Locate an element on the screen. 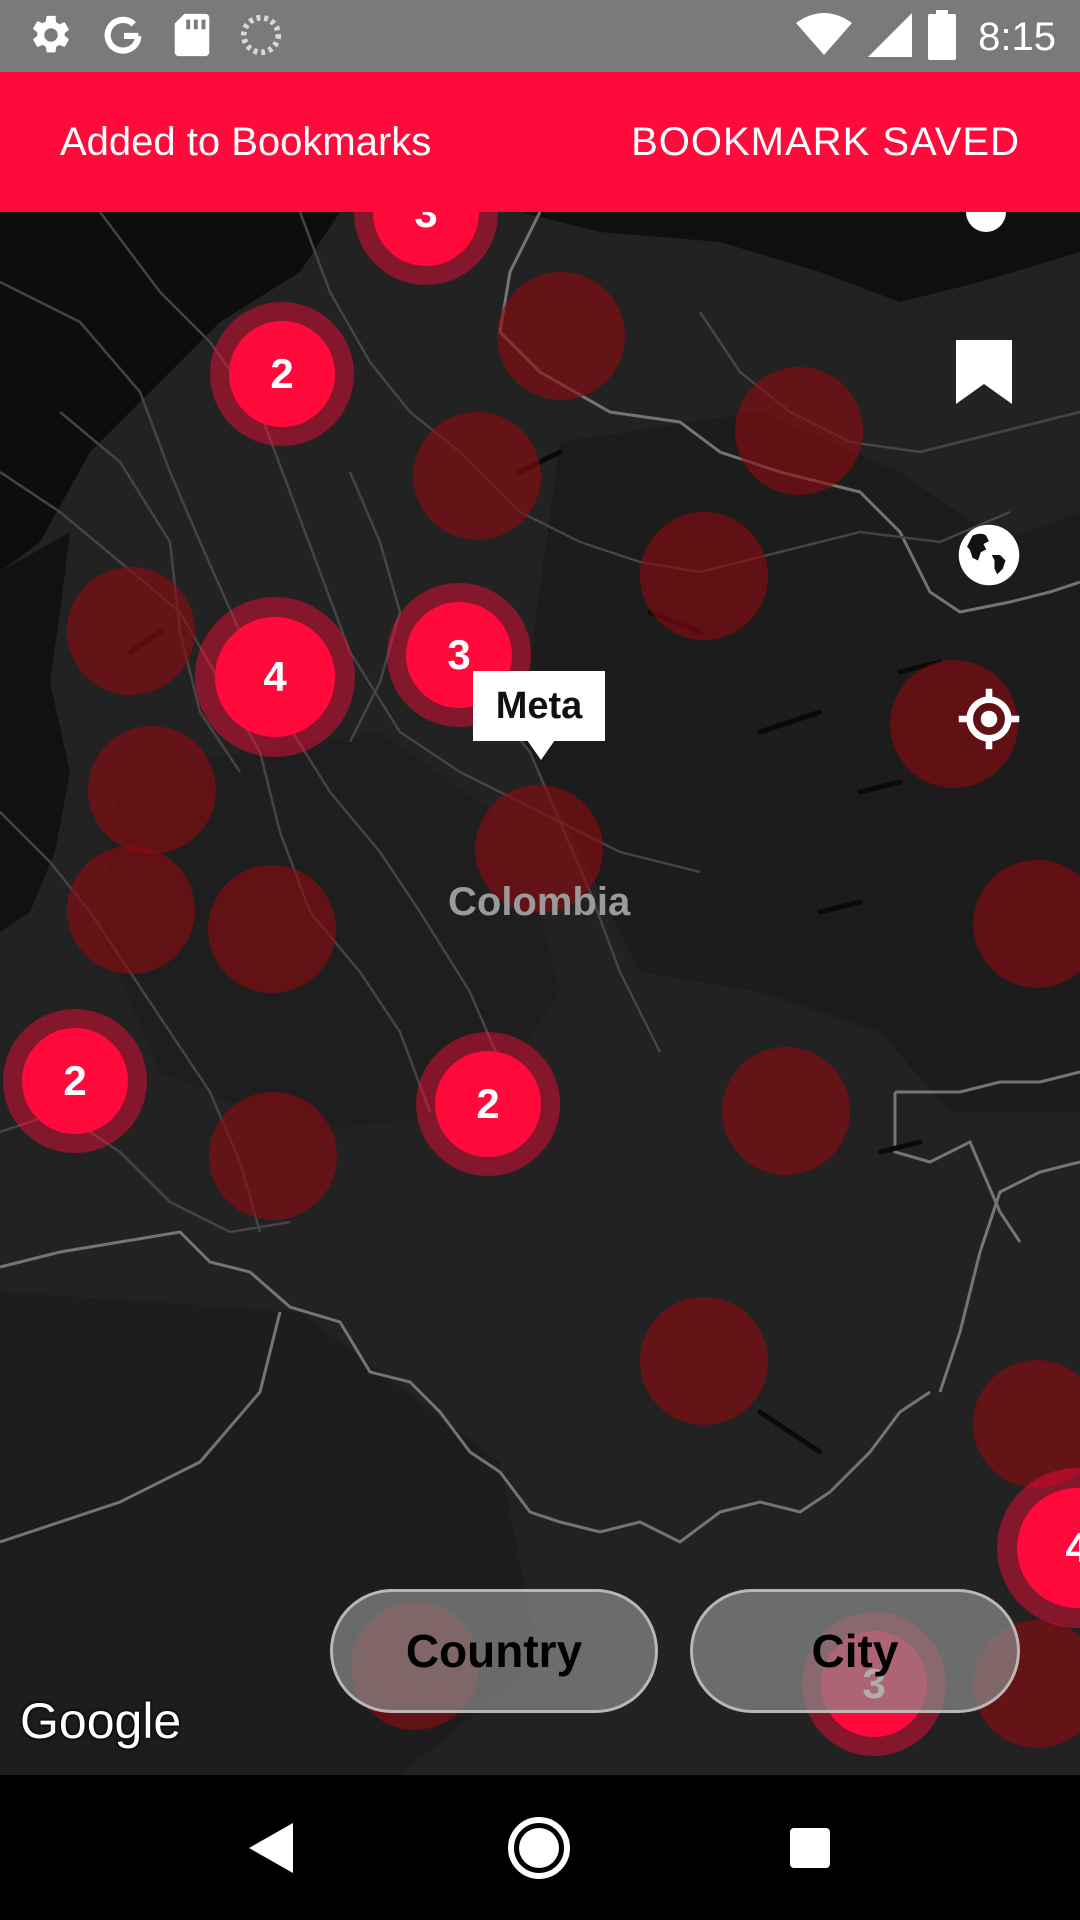 This screenshot has height=1920, width=1080. signal-icon is located at coordinates (890, 37).